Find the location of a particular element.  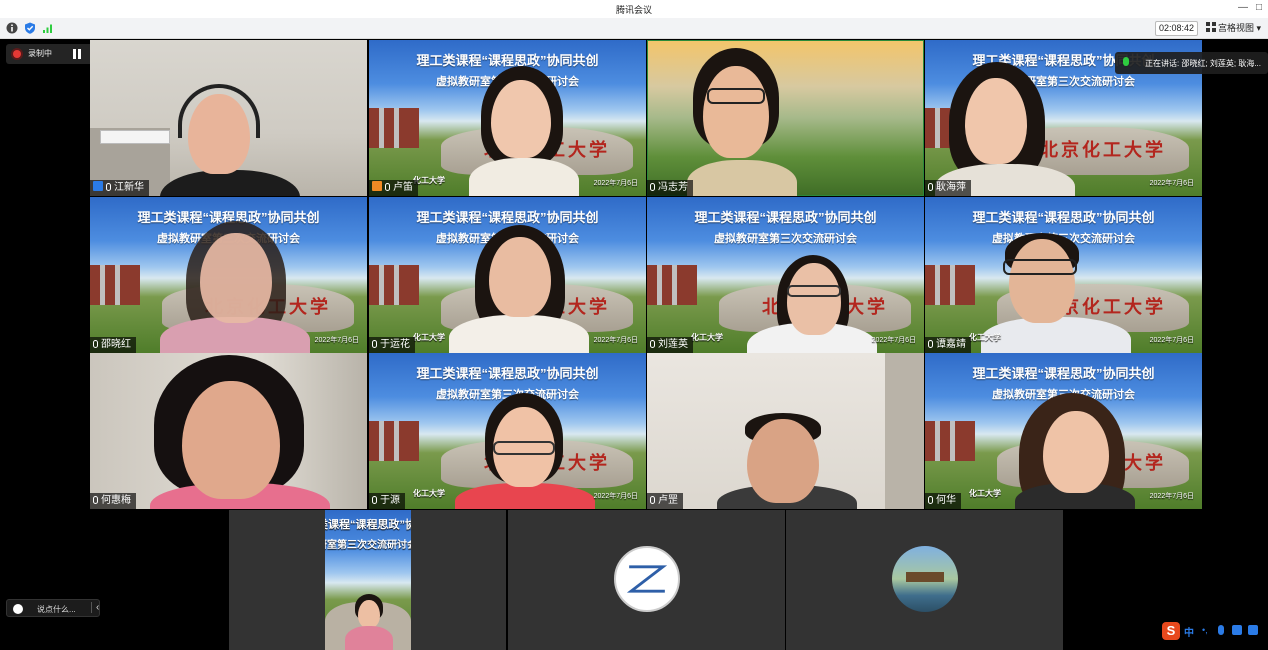

participant-name-tag: 邵晓红 is located at coordinates (113, 345).